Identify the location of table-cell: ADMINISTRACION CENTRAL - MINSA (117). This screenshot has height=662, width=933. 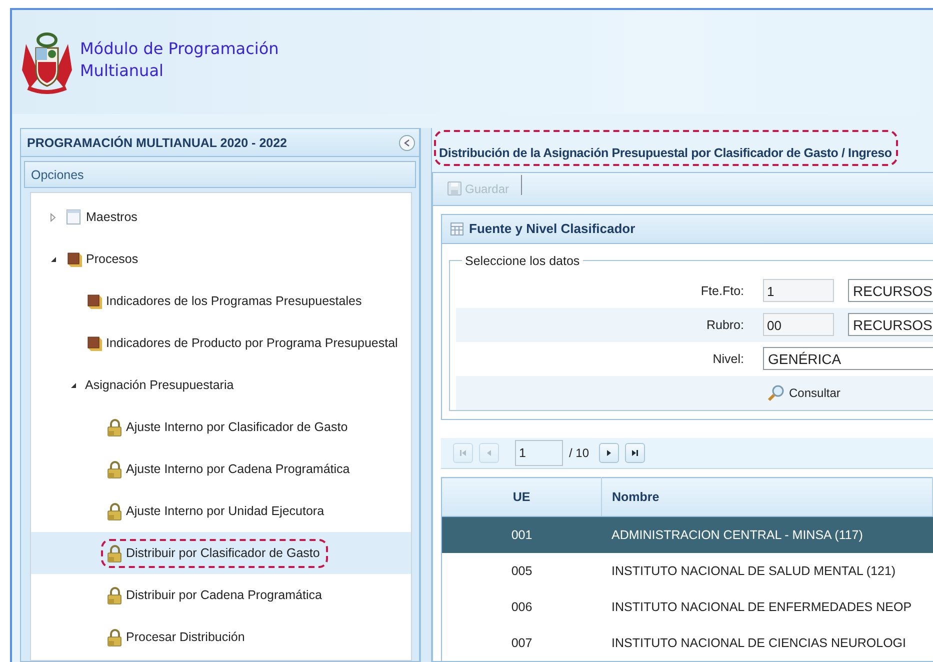
(767, 534).